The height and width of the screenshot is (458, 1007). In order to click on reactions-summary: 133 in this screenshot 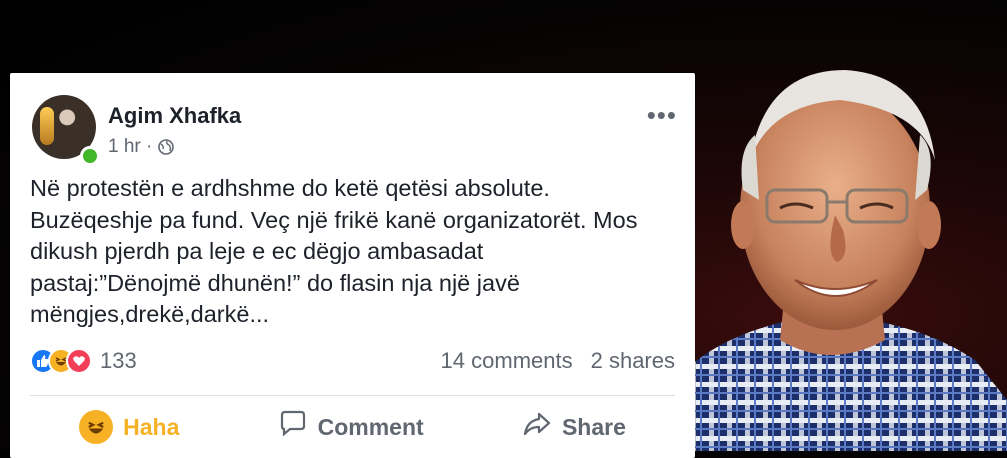, I will do `click(83, 361)`.